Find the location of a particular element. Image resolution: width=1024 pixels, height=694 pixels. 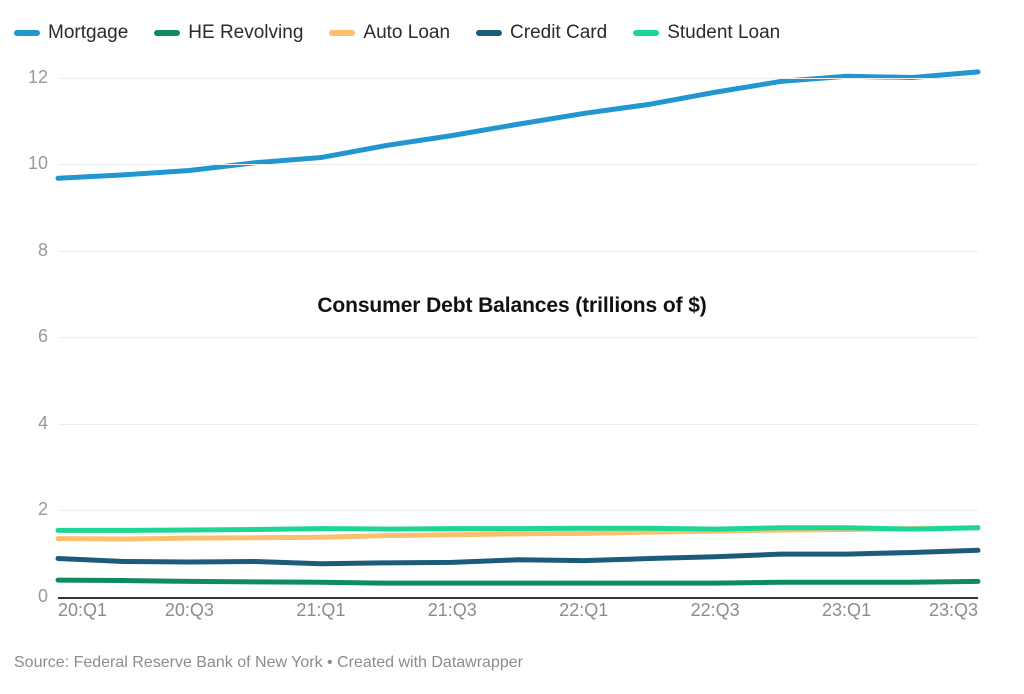

legend-item-he-revolving: HE Revolving is located at coordinates (228, 33).